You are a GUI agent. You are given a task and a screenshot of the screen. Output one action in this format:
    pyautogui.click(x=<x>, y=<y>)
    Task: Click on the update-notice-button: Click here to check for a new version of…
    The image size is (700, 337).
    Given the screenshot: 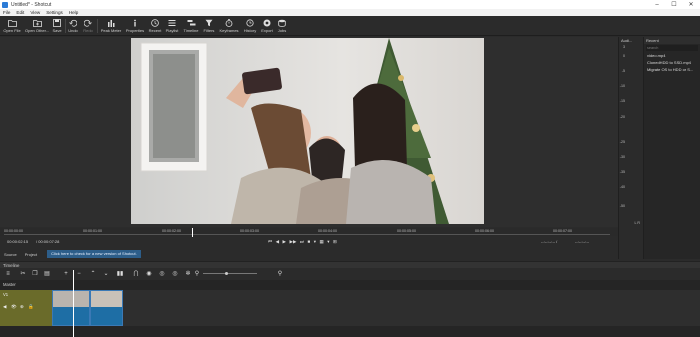 What is the action you would take?
    pyautogui.click(x=94, y=254)
    